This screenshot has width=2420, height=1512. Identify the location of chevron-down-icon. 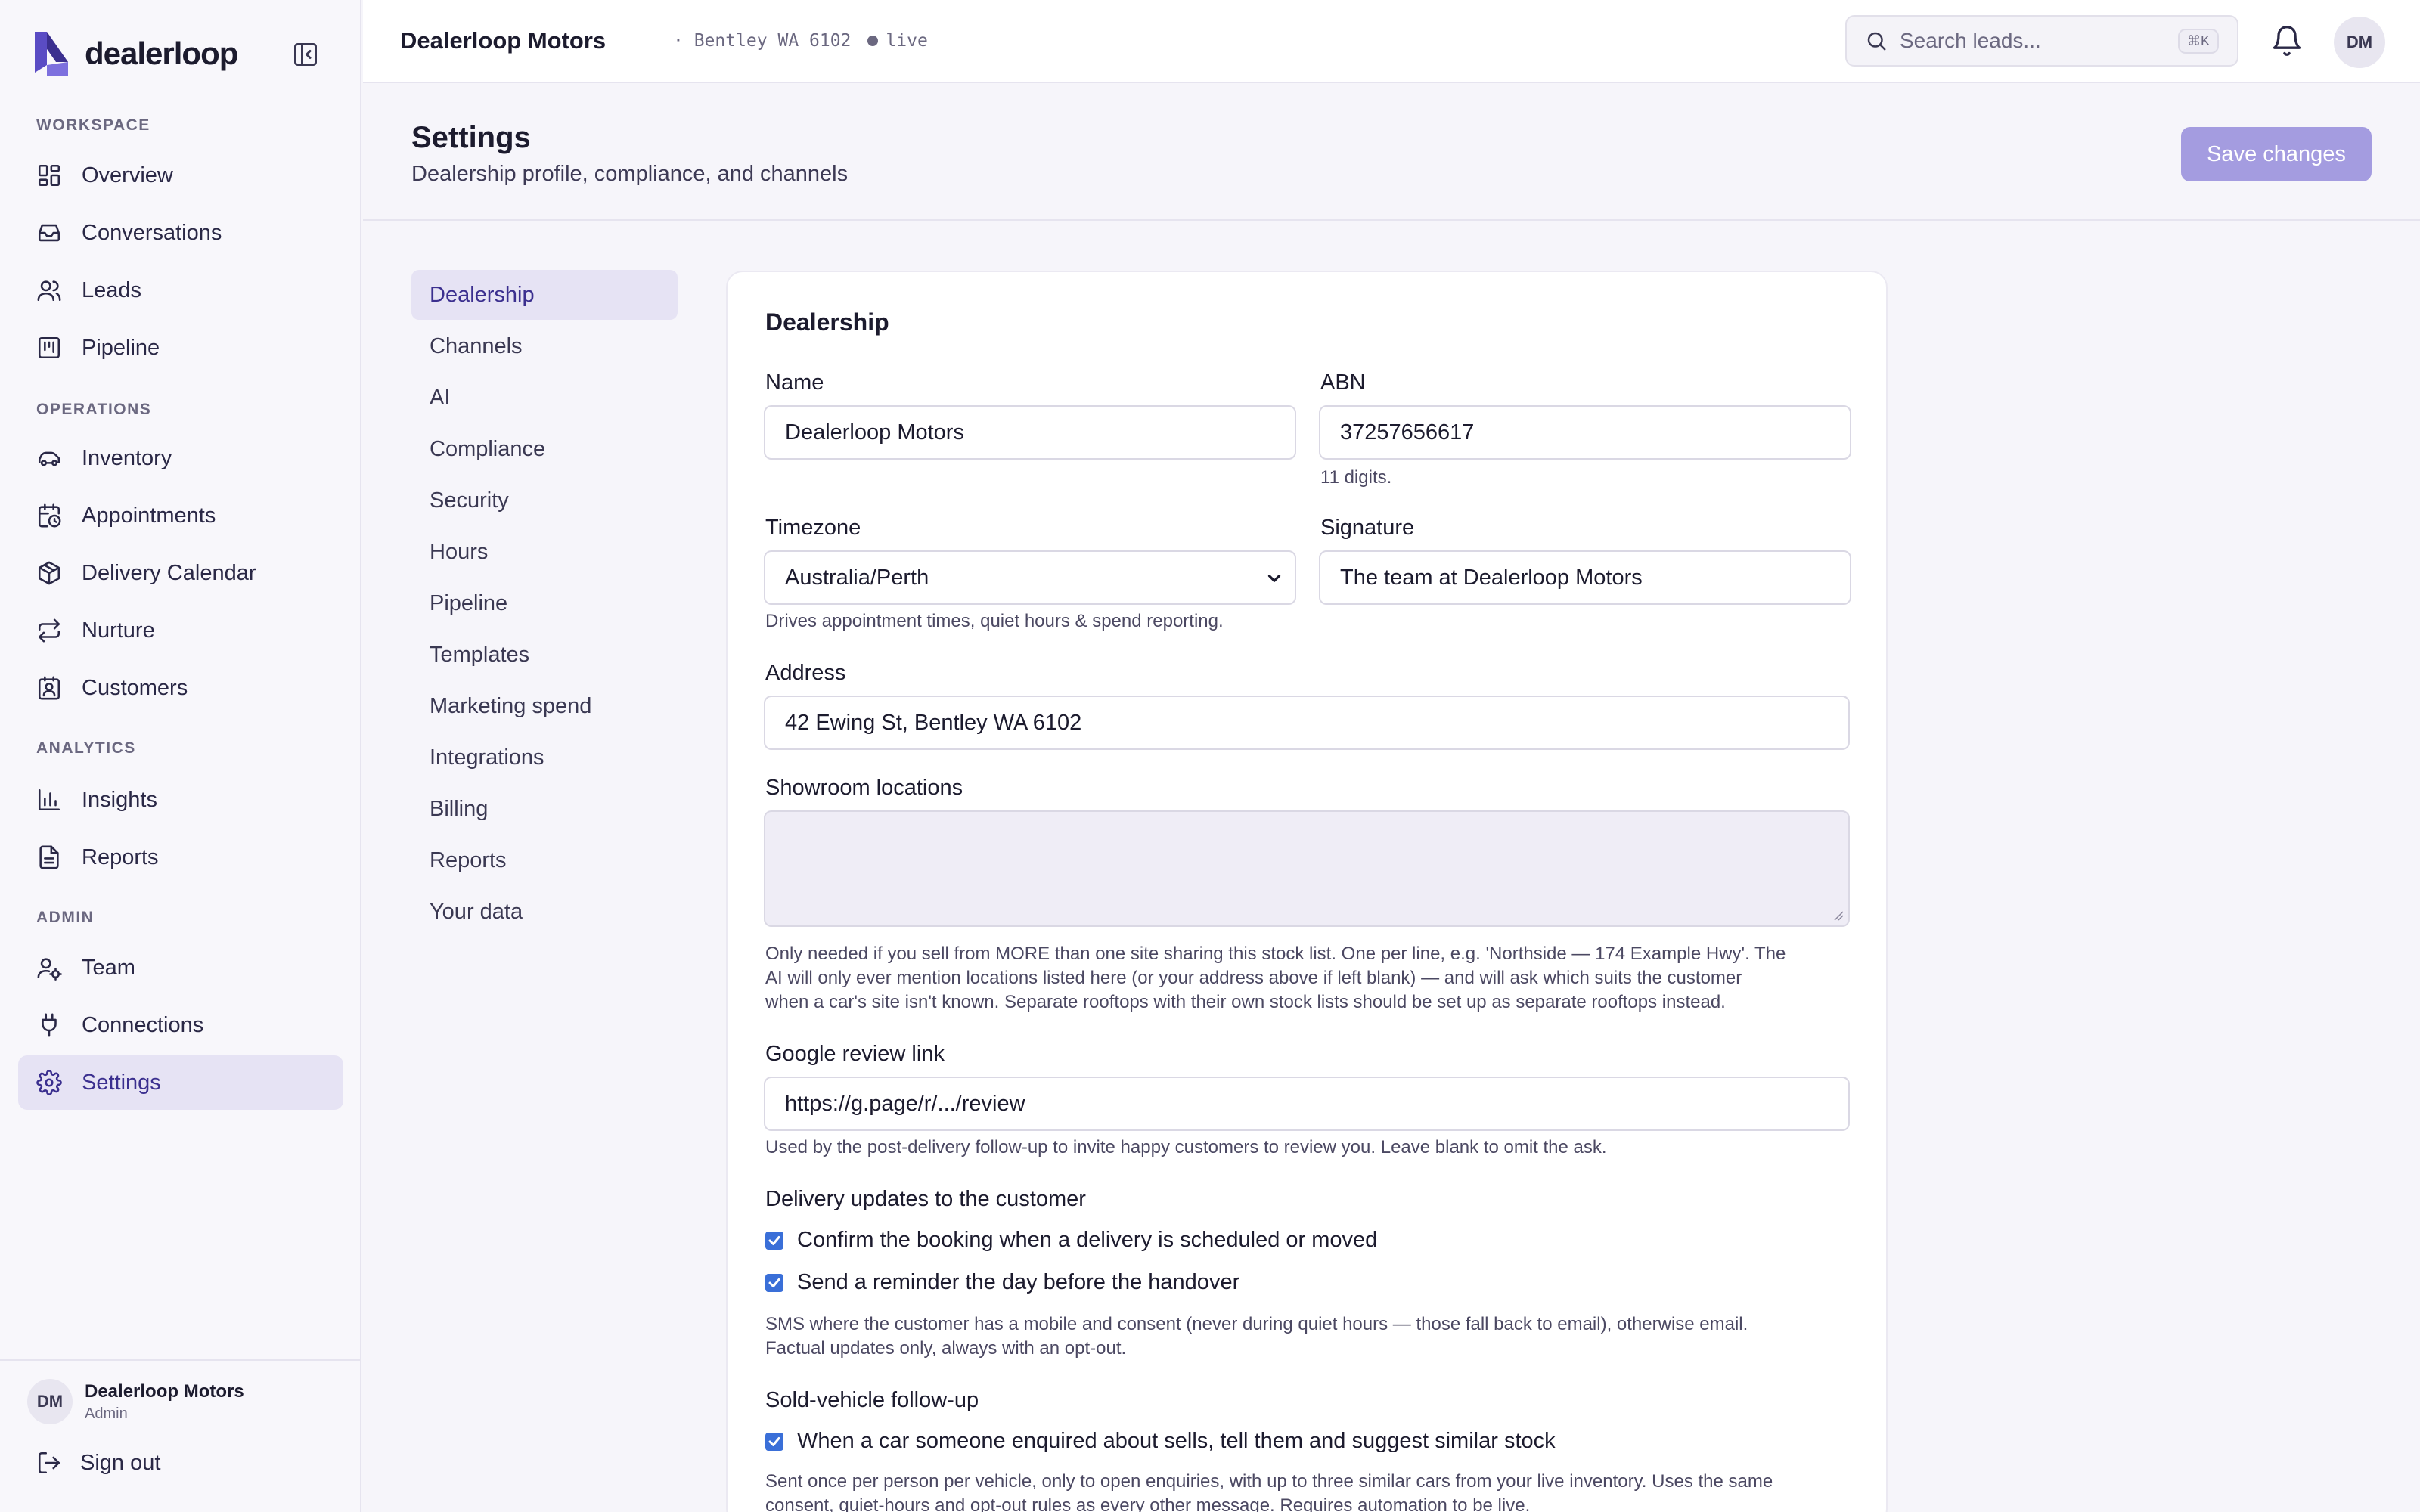
(1274, 578).